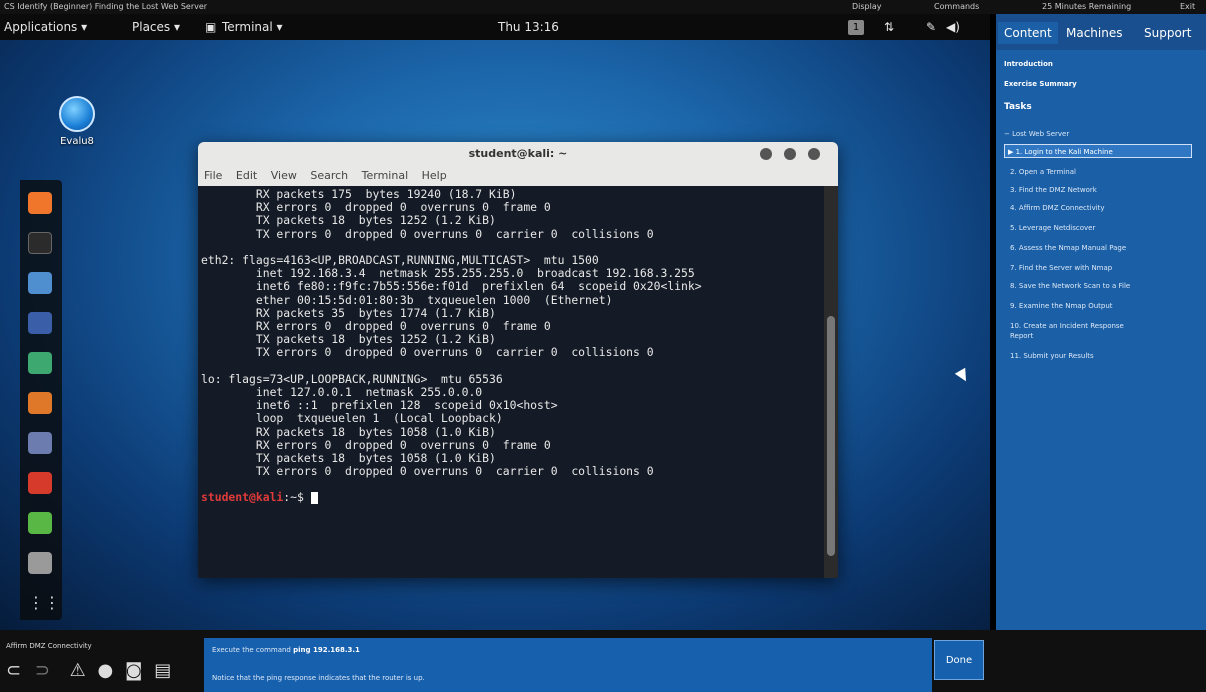 The height and width of the screenshot is (692, 1206). Describe the element at coordinates (213, 175) in the screenshot. I see `menu-file: File` at that location.